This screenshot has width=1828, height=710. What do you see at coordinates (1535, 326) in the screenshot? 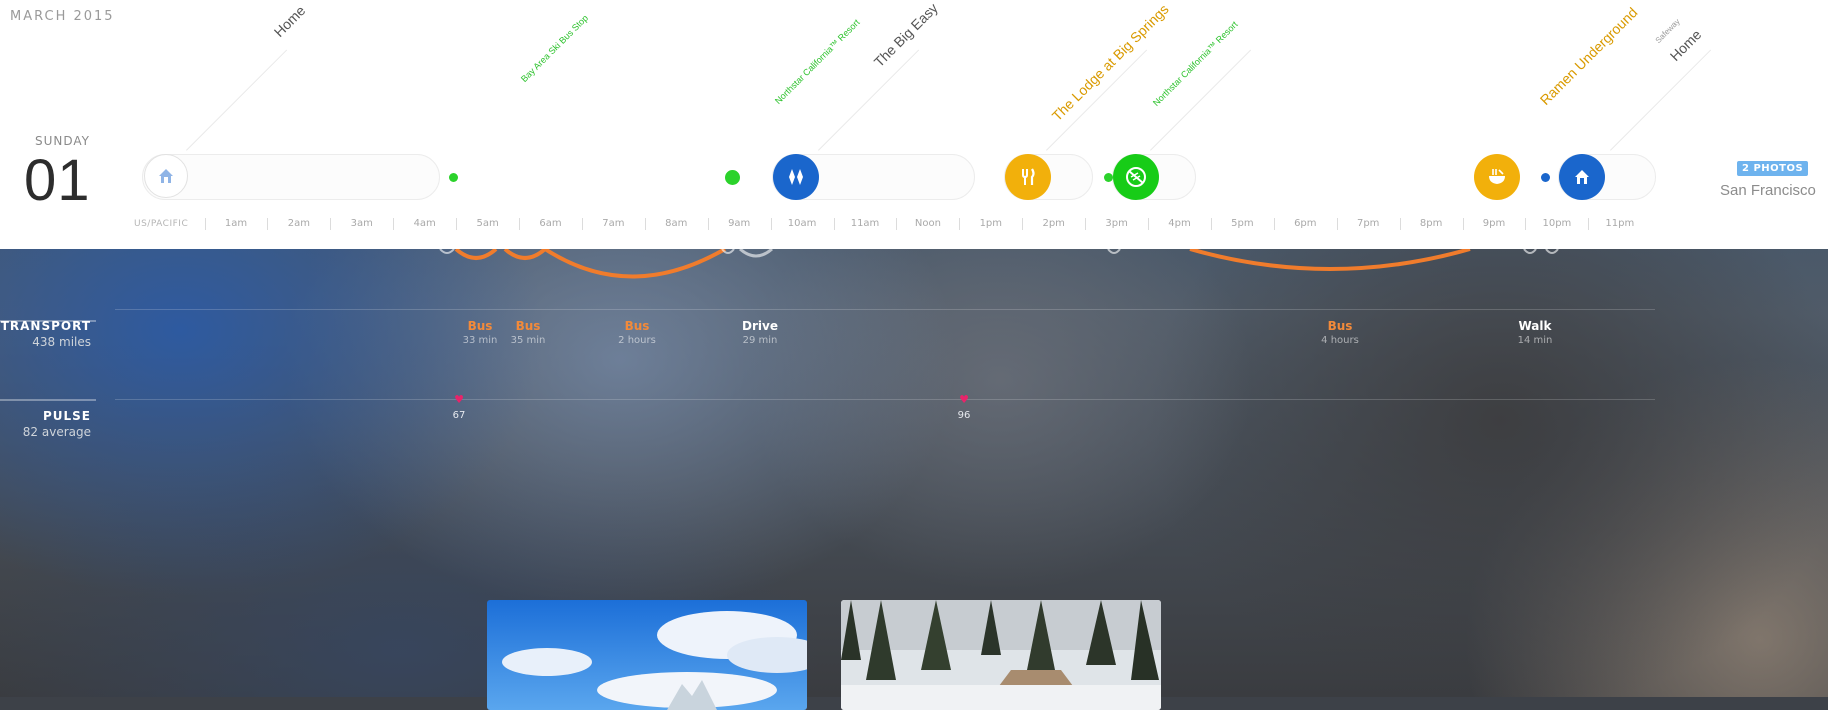
I see `trip-mode: Walk` at bounding box center [1535, 326].